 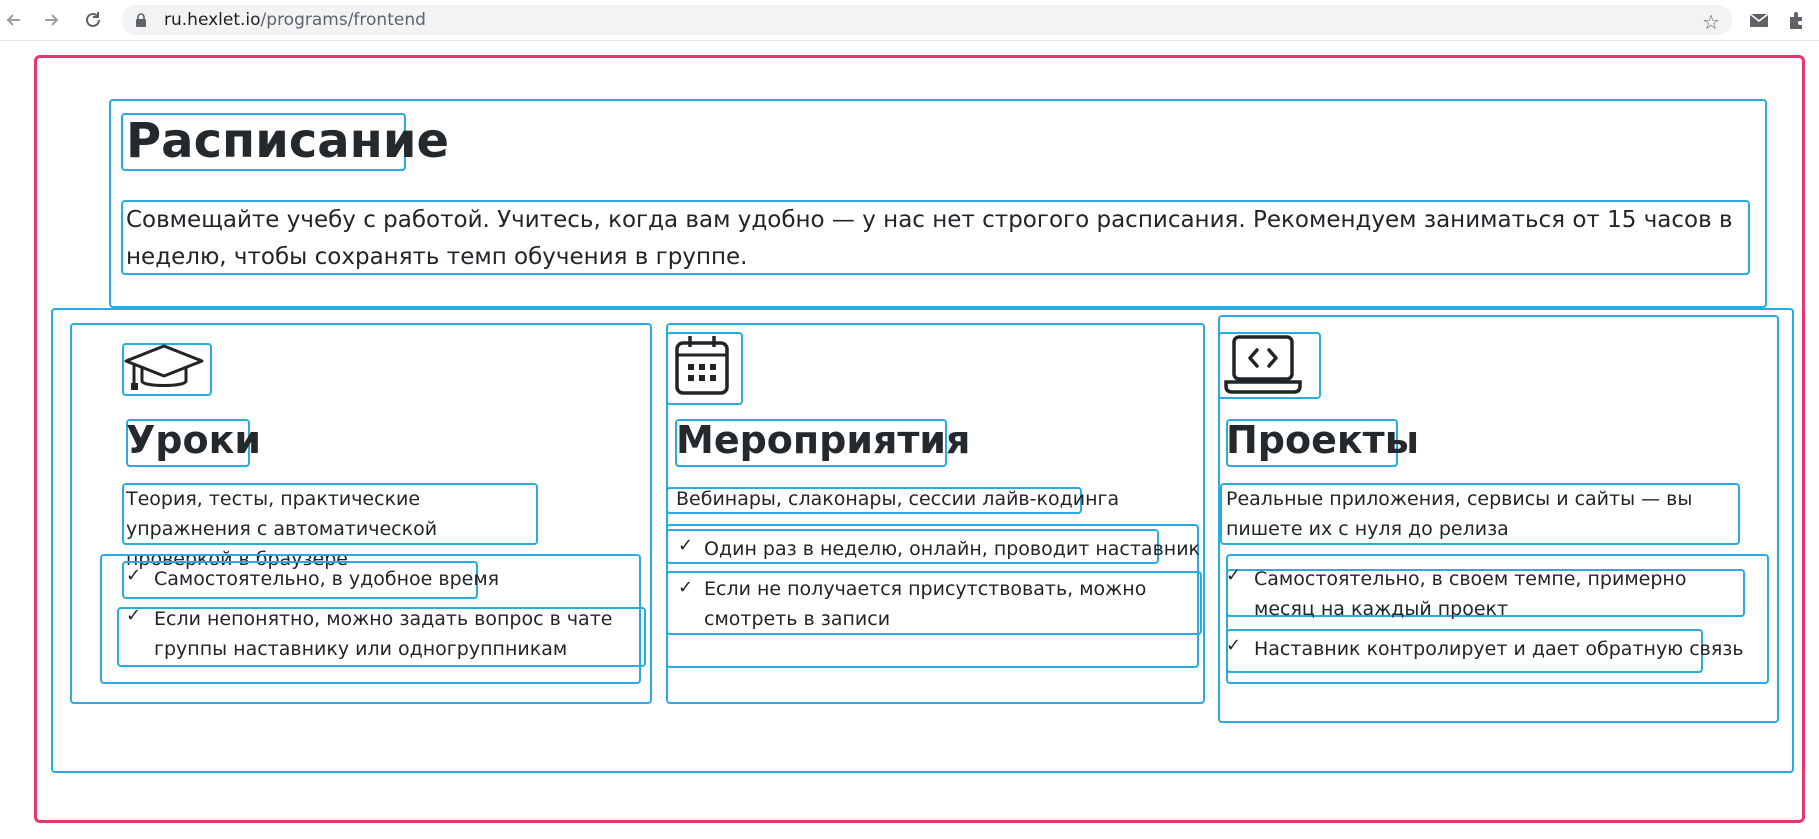 I want to click on laptop-code-icon, so click(x=1263, y=364).